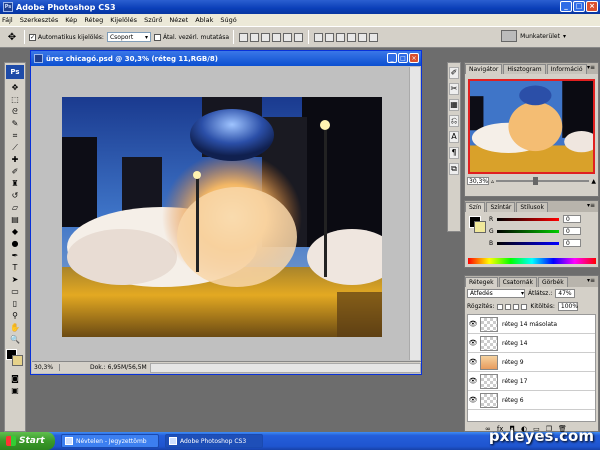  I want to click on document-minimize-button: _, so click(392, 58).